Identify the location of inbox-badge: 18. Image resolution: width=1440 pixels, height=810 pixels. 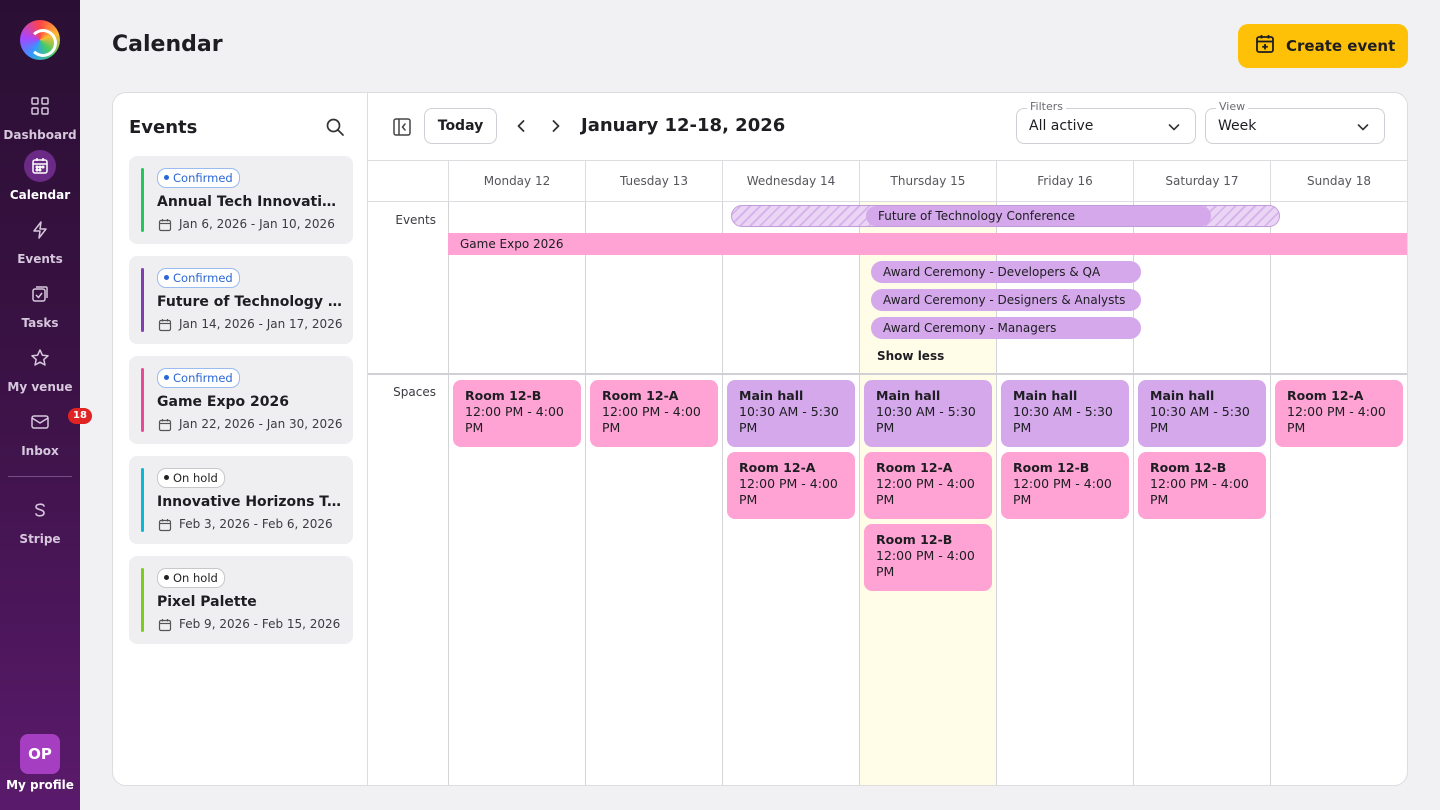
(80, 416).